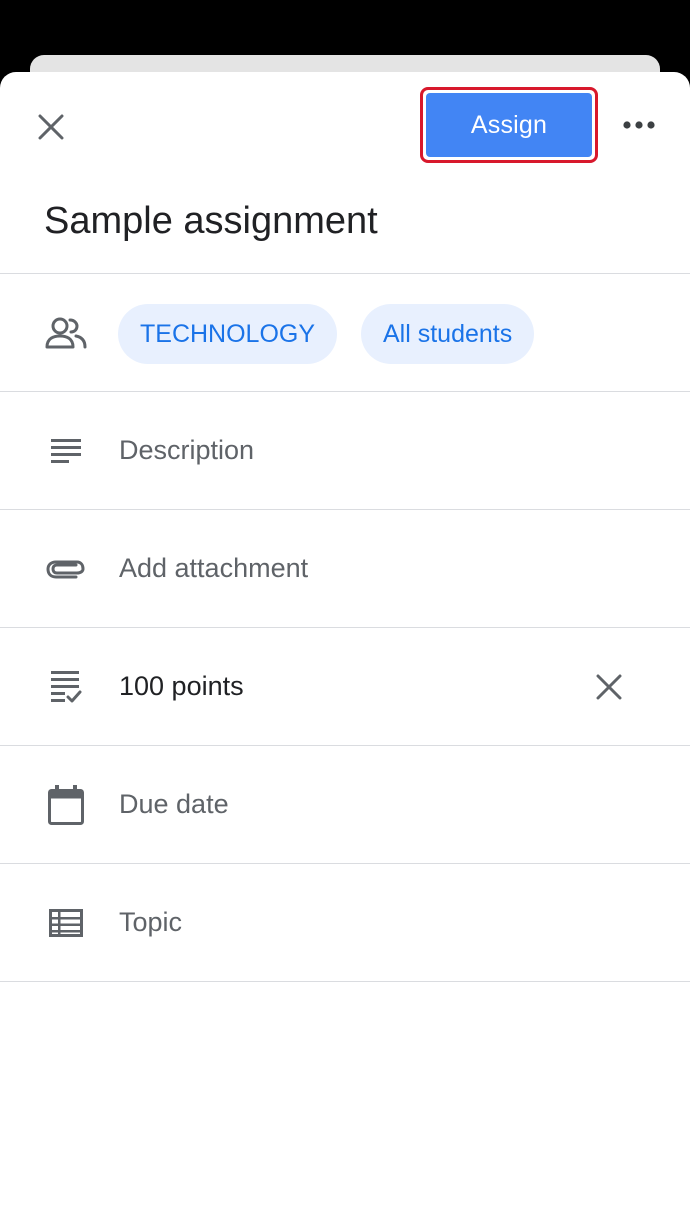 The height and width of the screenshot is (1227, 690). Describe the element at coordinates (213, 568) in the screenshot. I see `add-attachment-link: Add attachment` at that location.